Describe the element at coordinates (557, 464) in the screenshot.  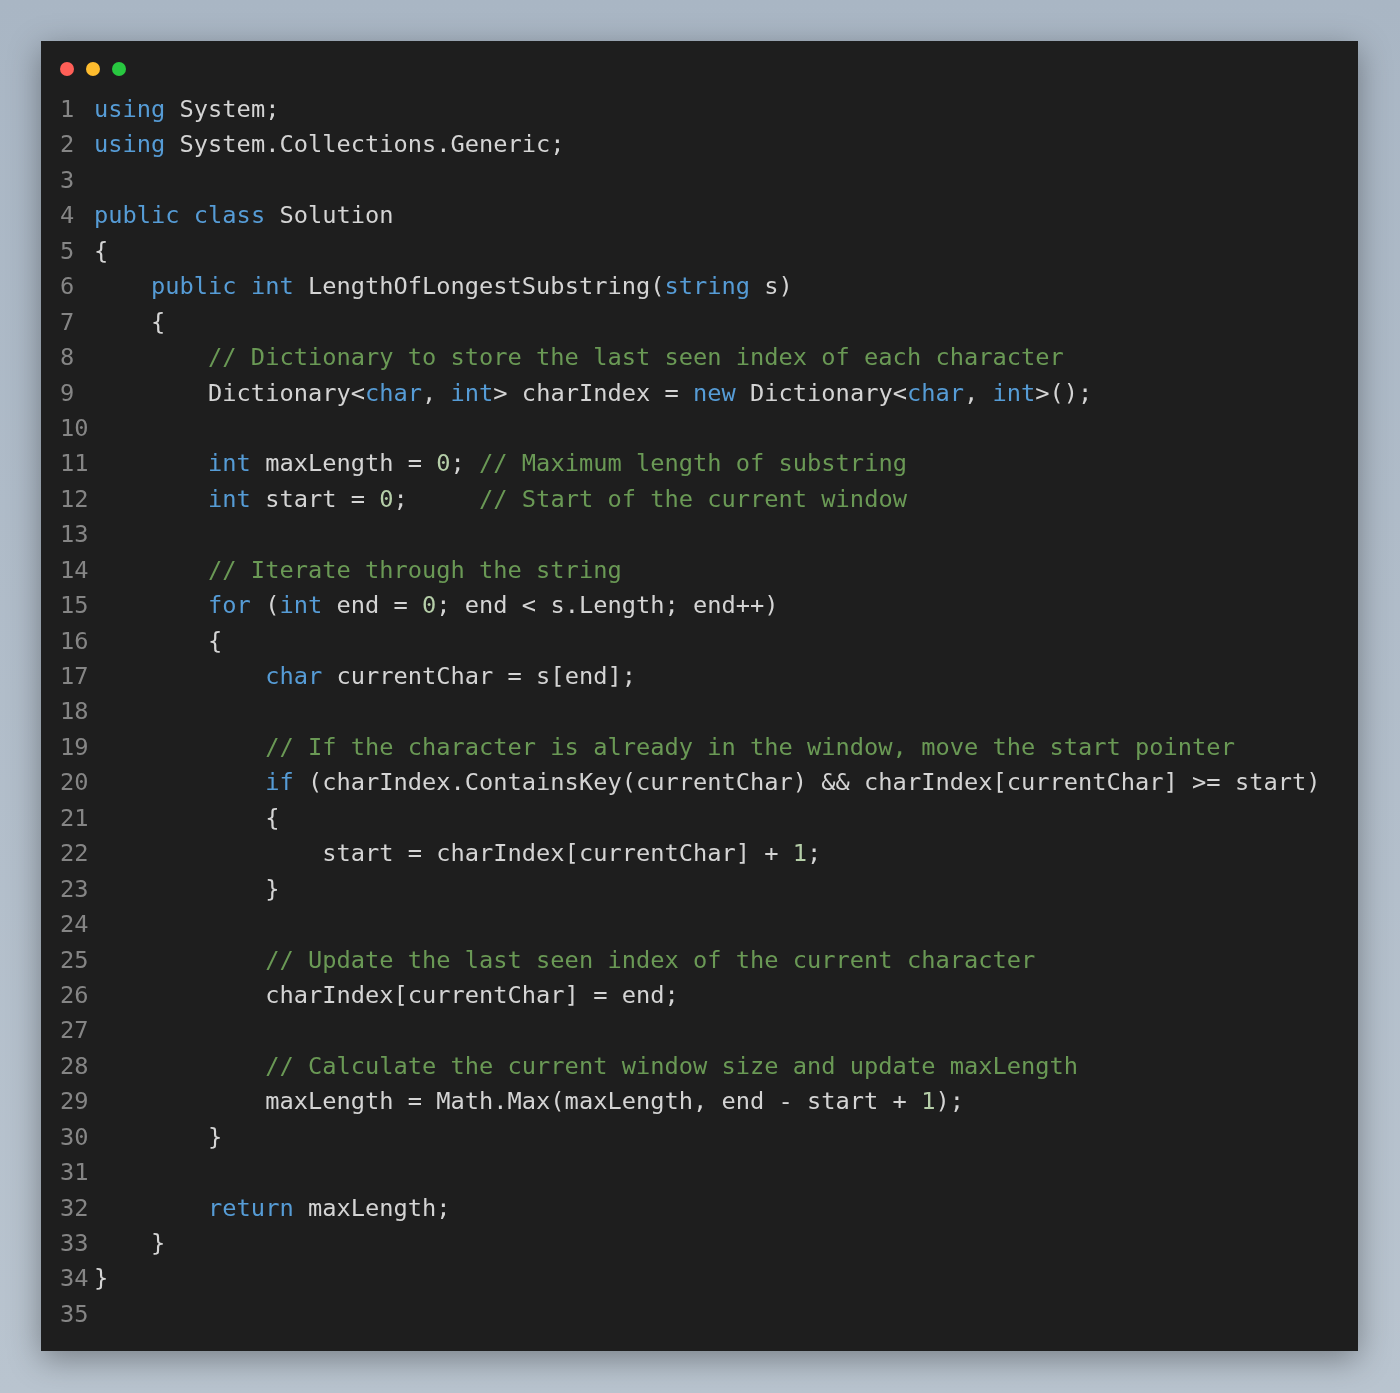
I see `code-line: int maxLength = 0; // Maximum length of substring` at that location.